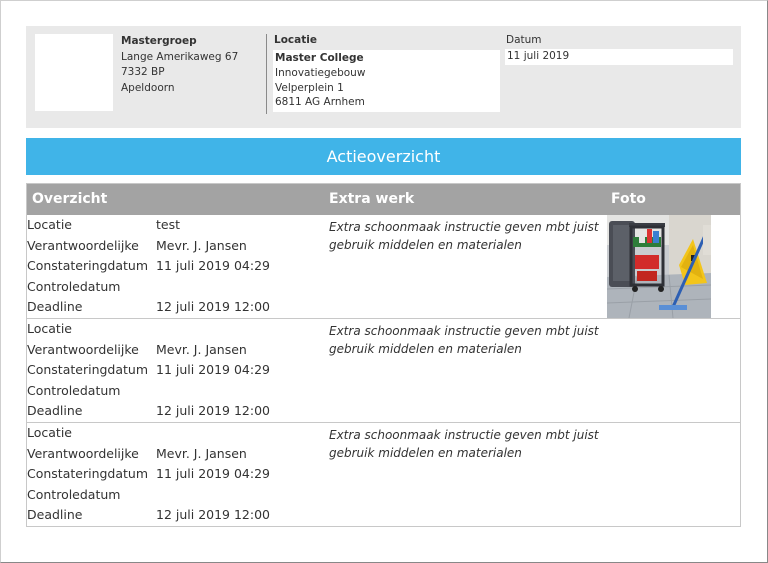  Describe the element at coordinates (309, 87) in the screenshot. I see `location-street: Velperplein 1` at that location.